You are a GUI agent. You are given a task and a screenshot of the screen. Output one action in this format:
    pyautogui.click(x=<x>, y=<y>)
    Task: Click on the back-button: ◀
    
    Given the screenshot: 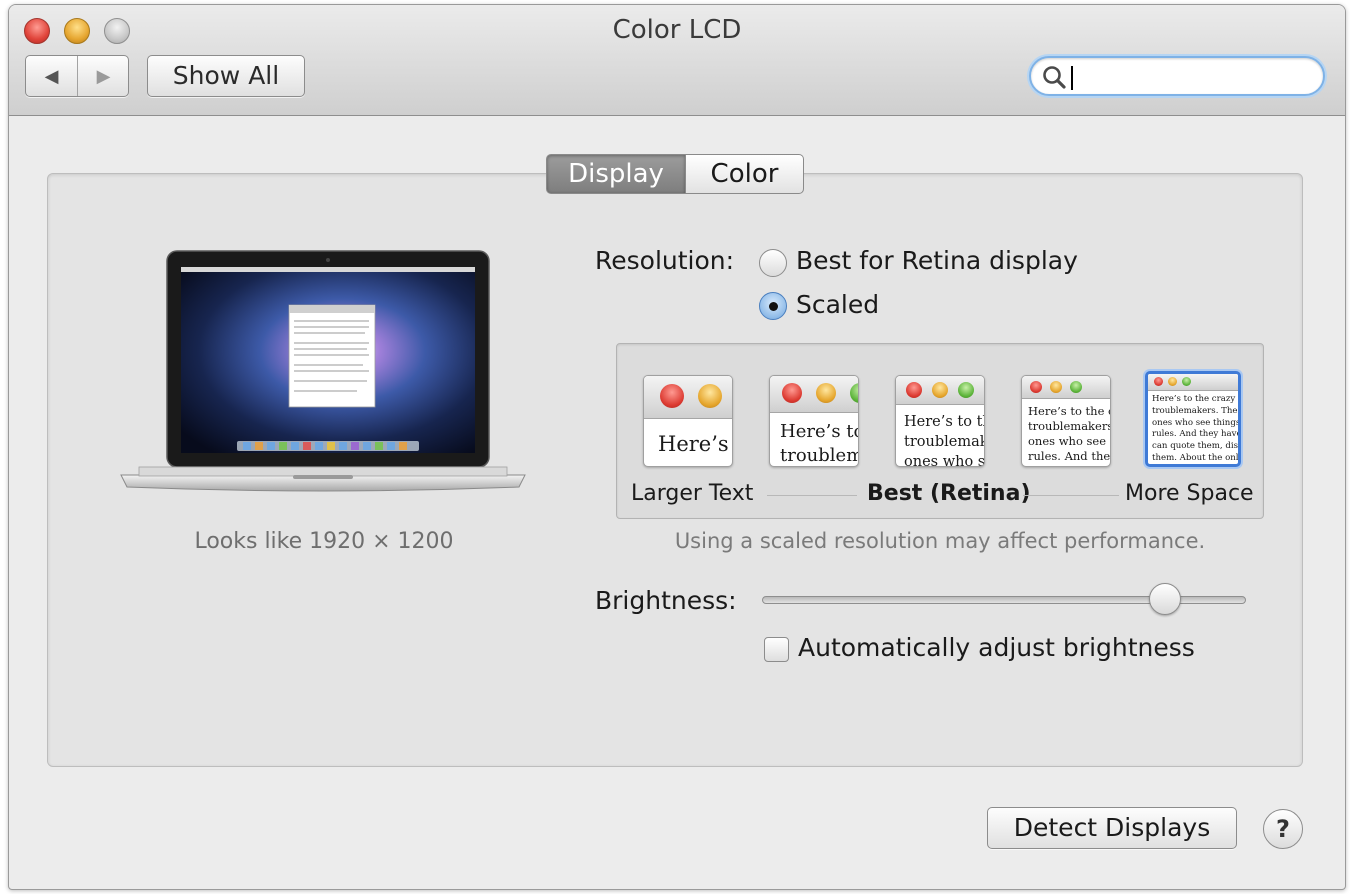 What is the action you would take?
    pyautogui.click(x=52, y=76)
    